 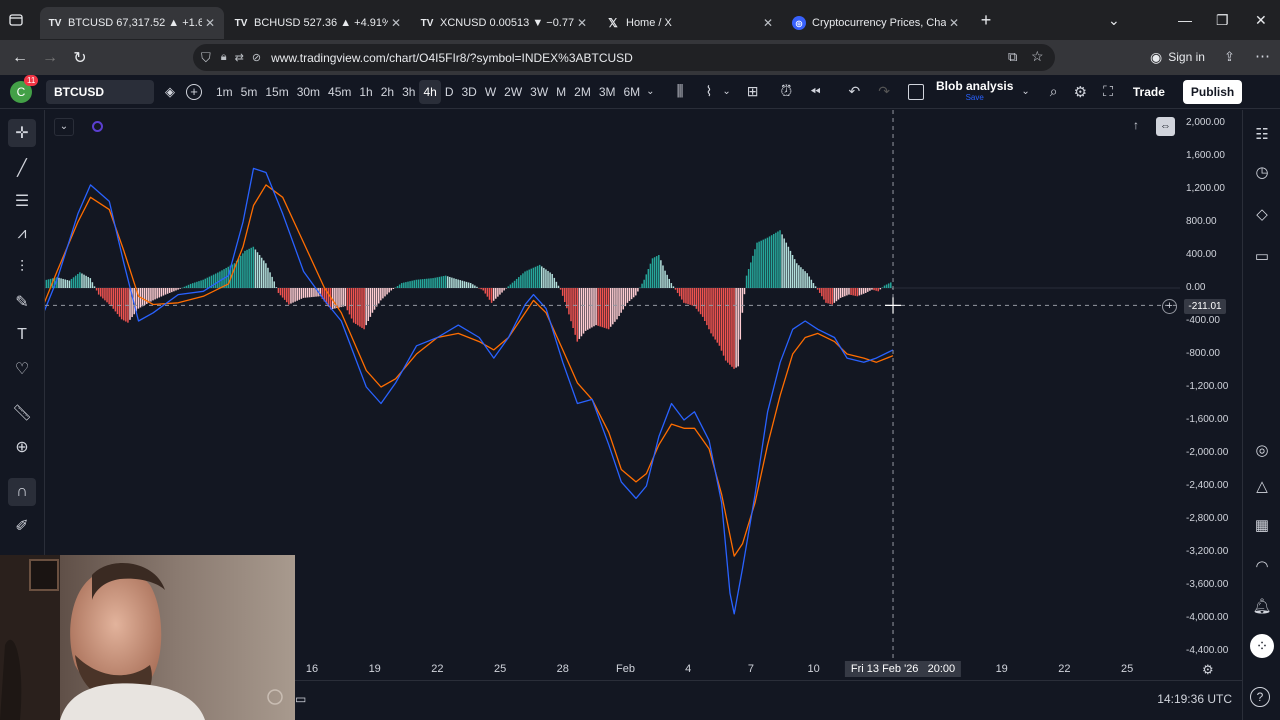 What do you see at coordinates (690, 23) in the screenshot?
I see `browser-tab: 𝕏 Home / X ✕` at bounding box center [690, 23].